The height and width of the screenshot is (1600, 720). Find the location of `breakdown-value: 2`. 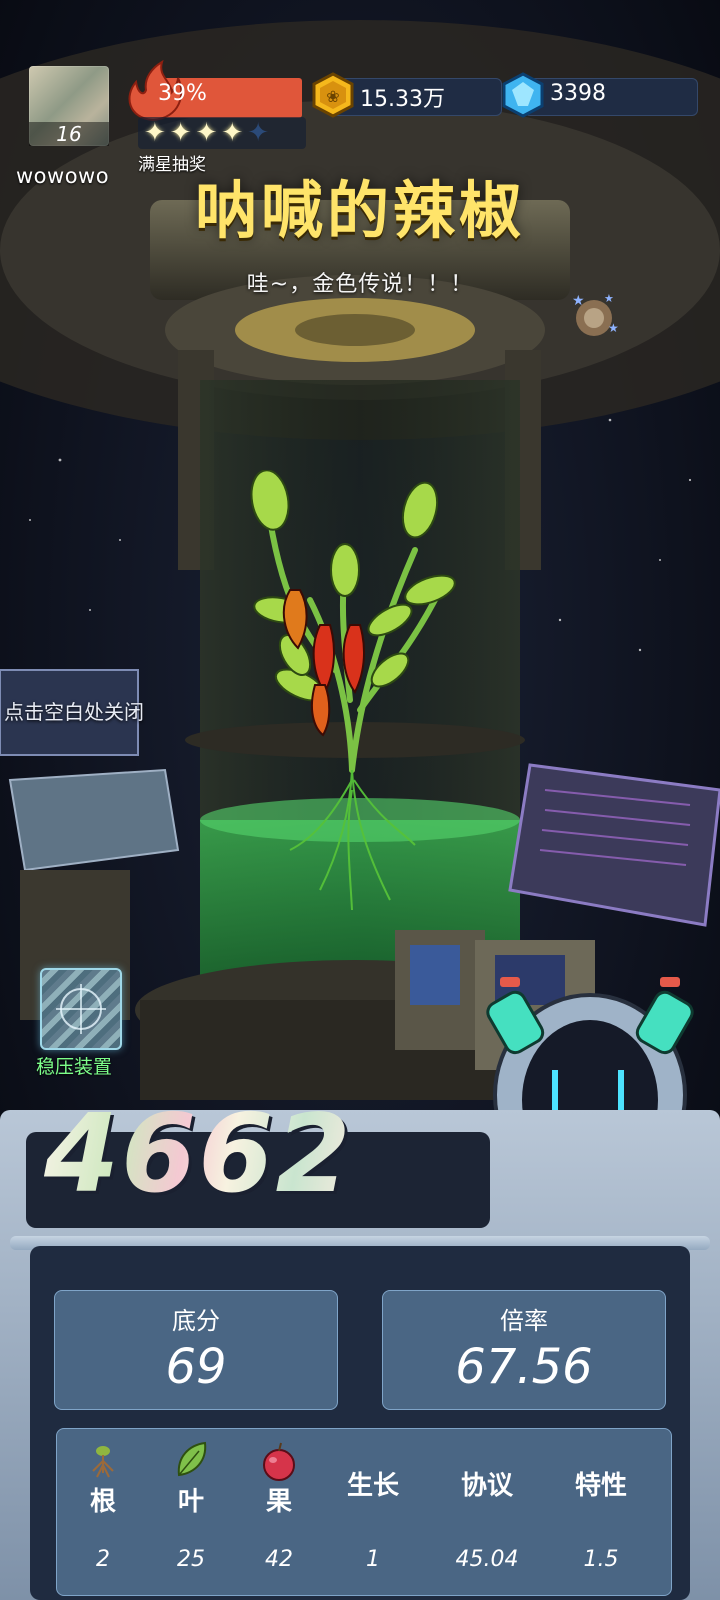

breakdown-value: 2 is located at coordinates (103, 1559).